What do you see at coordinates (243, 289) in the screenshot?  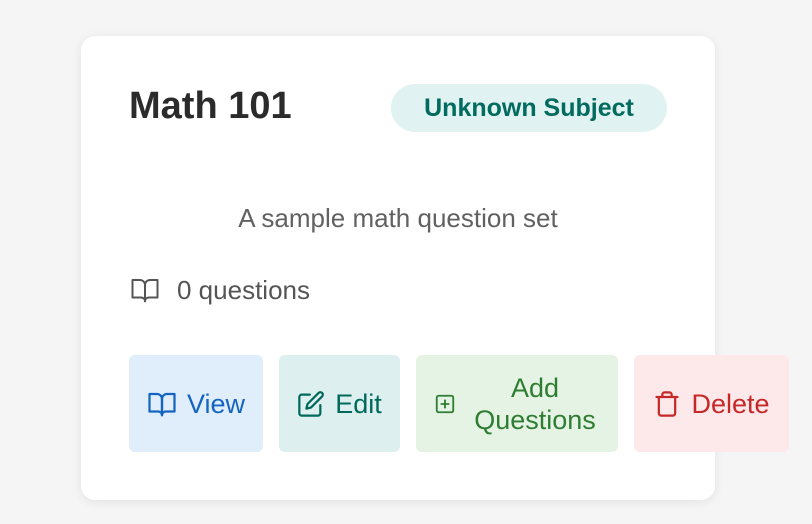 I see `question-count-label: 0 questions` at bounding box center [243, 289].